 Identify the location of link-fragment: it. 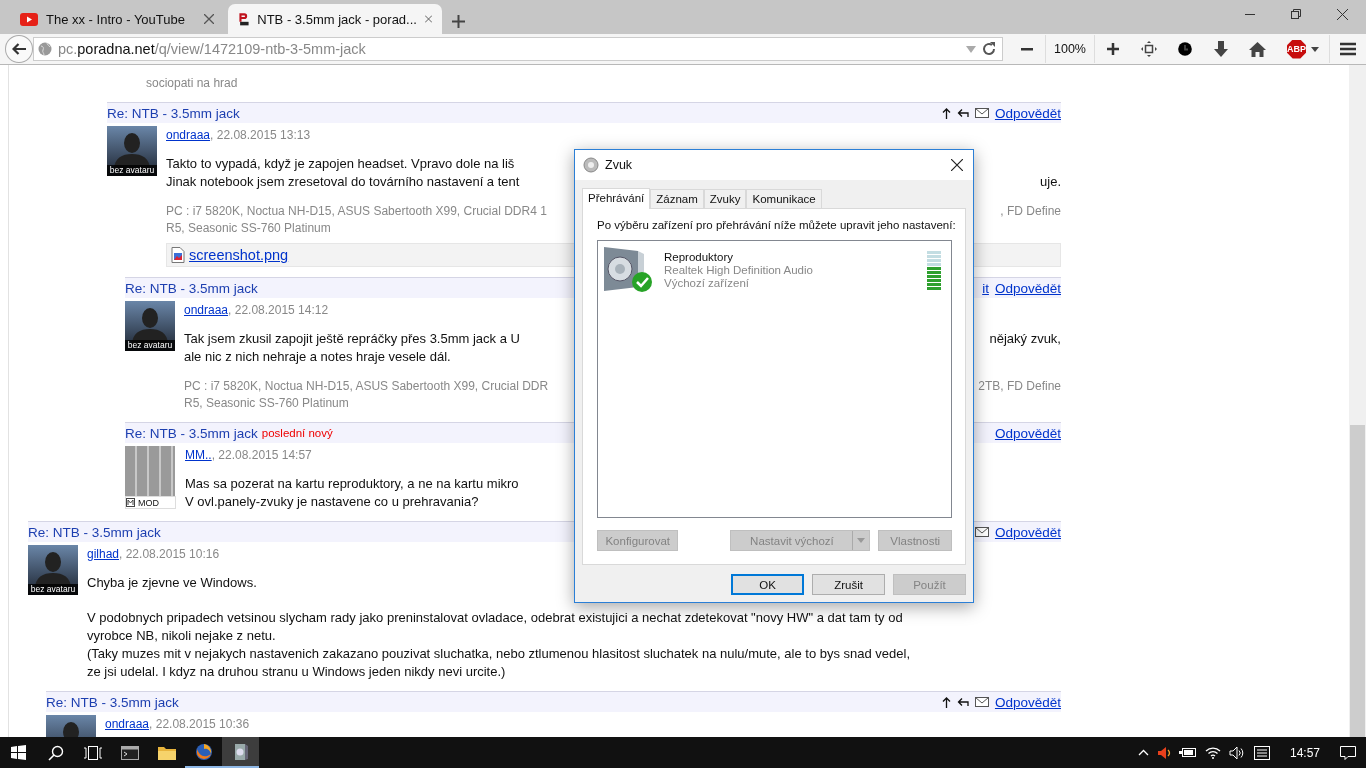
(985, 288).